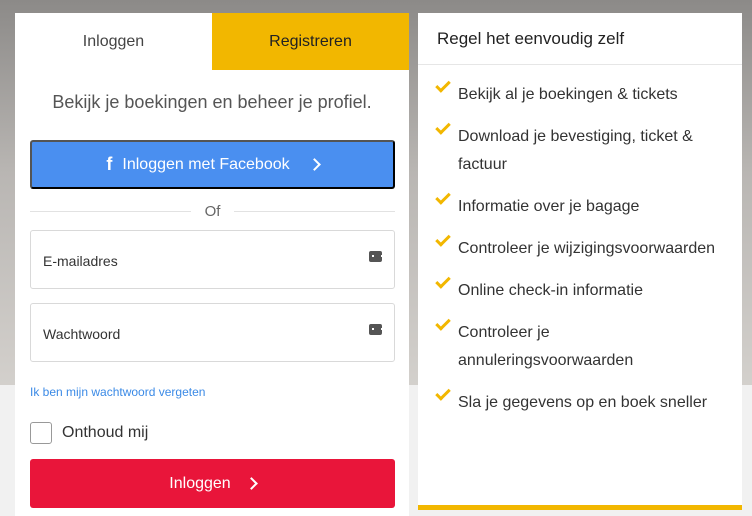 Image resolution: width=752 pixels, height=516 pixels. What do you see at coordinates (310, 41) in the screenshot?
I see `tab-register: Registreren` at bounding box center [310, 41].